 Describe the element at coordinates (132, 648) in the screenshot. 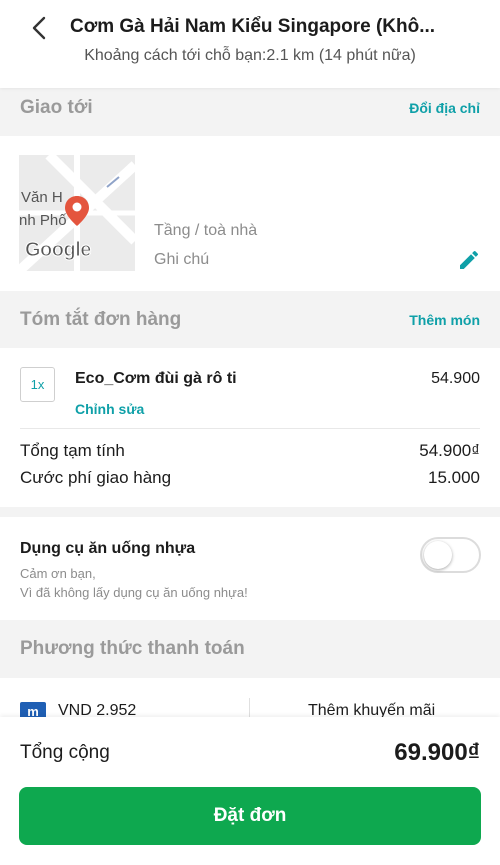

I see `payment-section-label: Phương thức thanh toán` at that location.